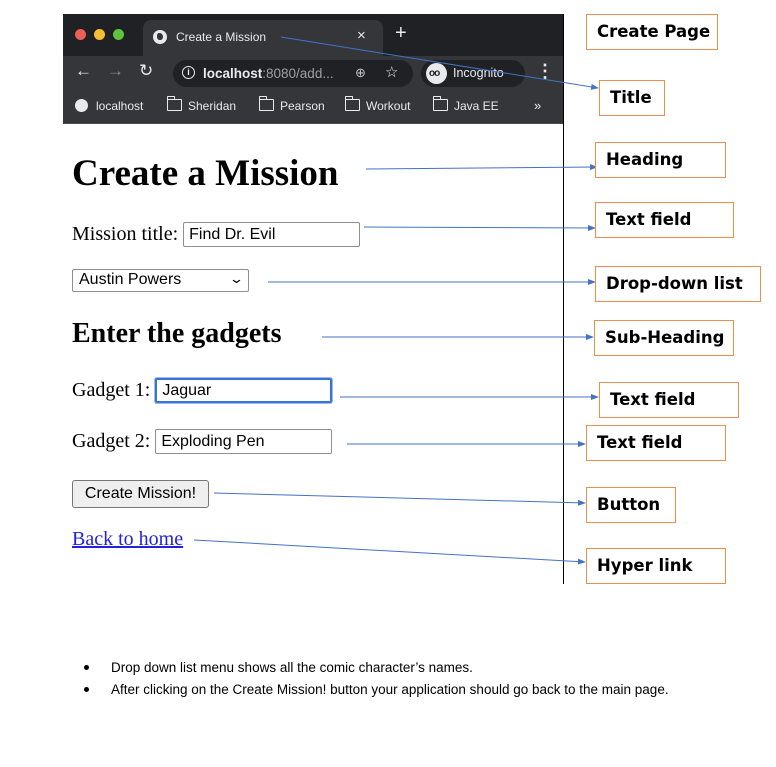  Describe the element at coordinates (656, 566) in the screenshot. I see `callout-hyperlink: Hyper link` at that location.